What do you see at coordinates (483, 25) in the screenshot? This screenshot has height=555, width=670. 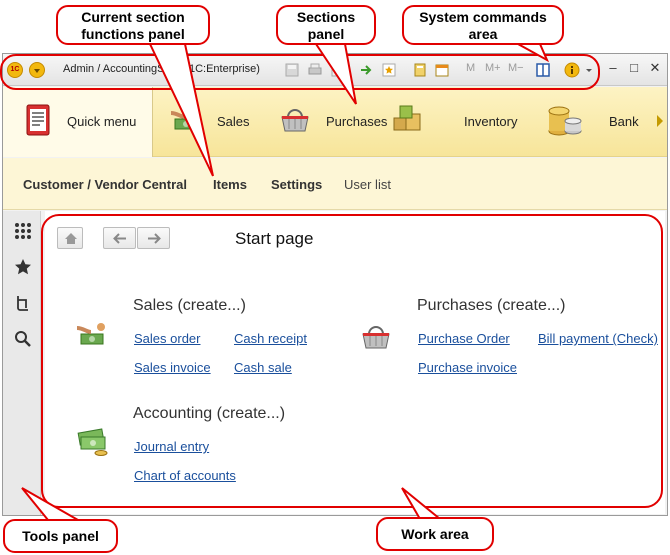 I see `callout-system-commands: System commands area` at bounding box center [483, 25].